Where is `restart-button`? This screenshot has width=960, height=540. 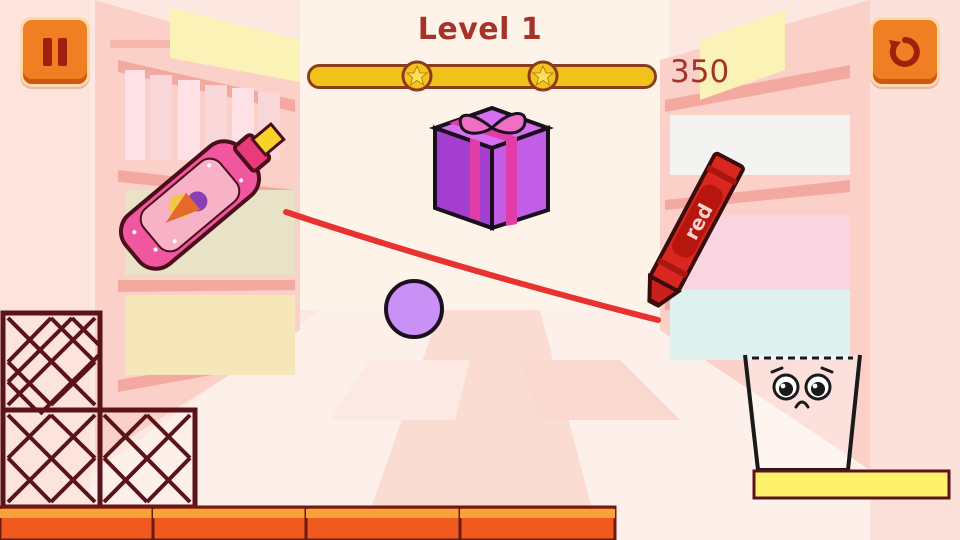 restart-button is located at coordinates (905, 52).